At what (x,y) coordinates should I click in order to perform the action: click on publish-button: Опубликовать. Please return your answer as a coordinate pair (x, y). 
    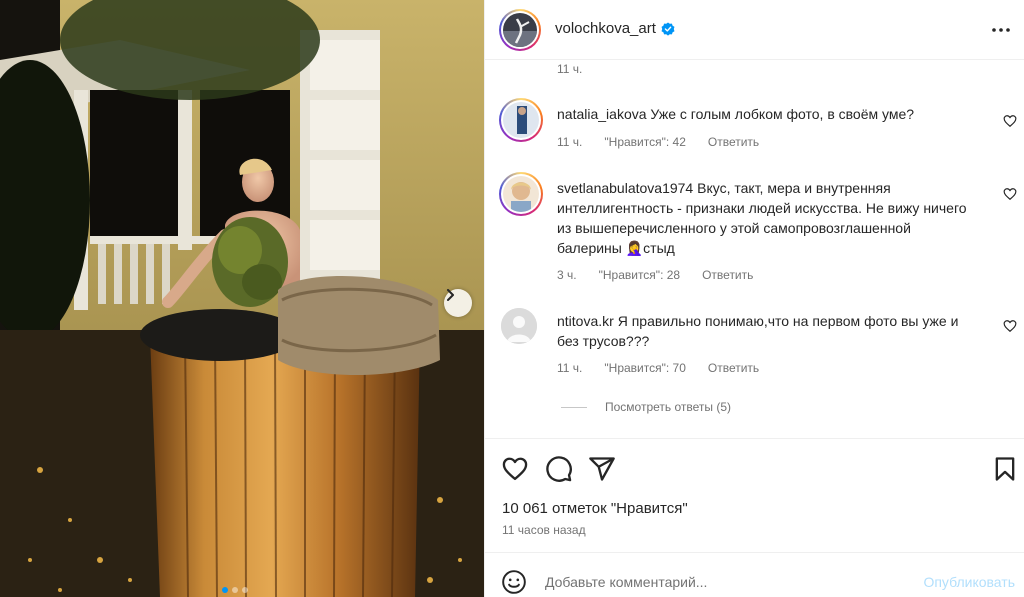
    Looking at the image, I should click on (969, 582).